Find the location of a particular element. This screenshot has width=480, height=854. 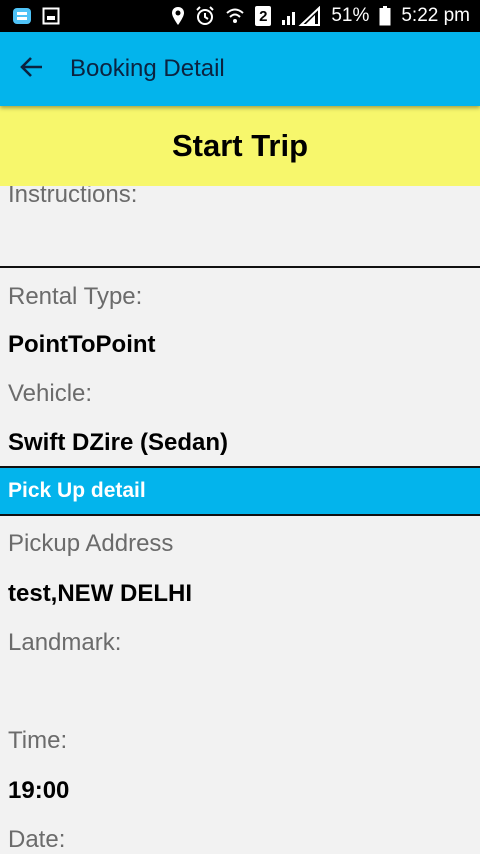

status-left is located at coordinates (36, 16).